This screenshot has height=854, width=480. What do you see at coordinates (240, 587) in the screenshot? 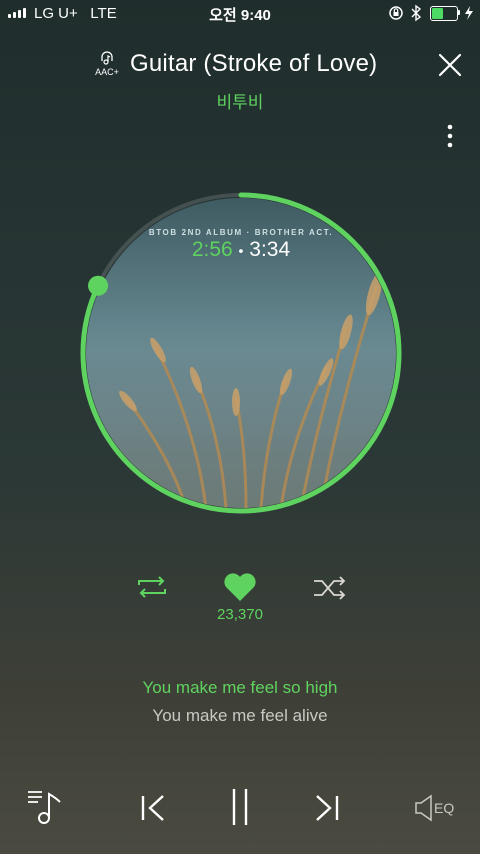
I see `heart-icon` at bounding box center [240, 587].